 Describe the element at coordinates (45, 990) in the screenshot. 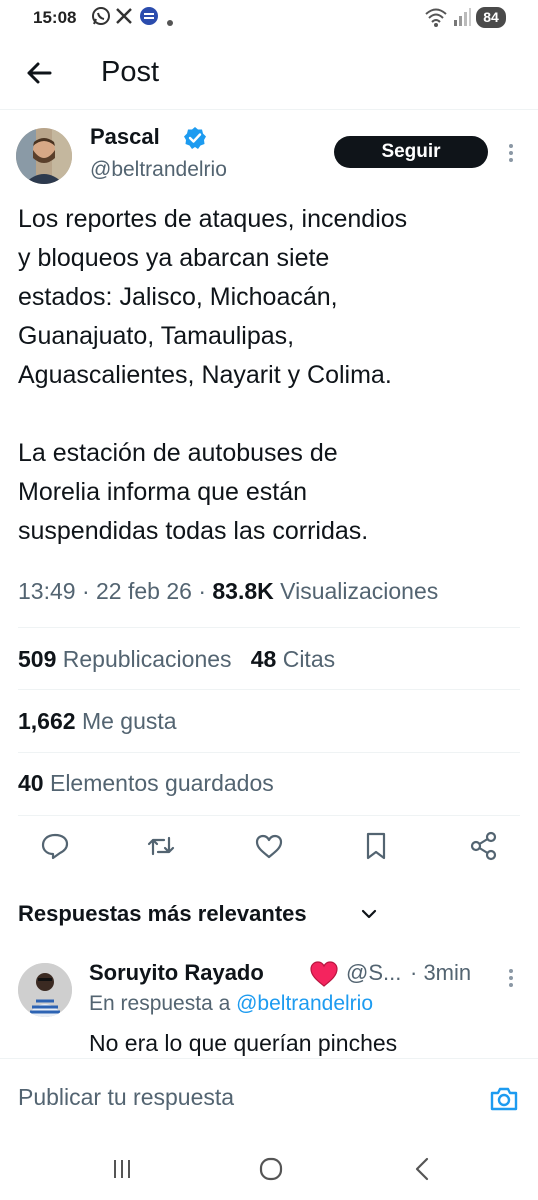

I see `reply-avatar` at that location.